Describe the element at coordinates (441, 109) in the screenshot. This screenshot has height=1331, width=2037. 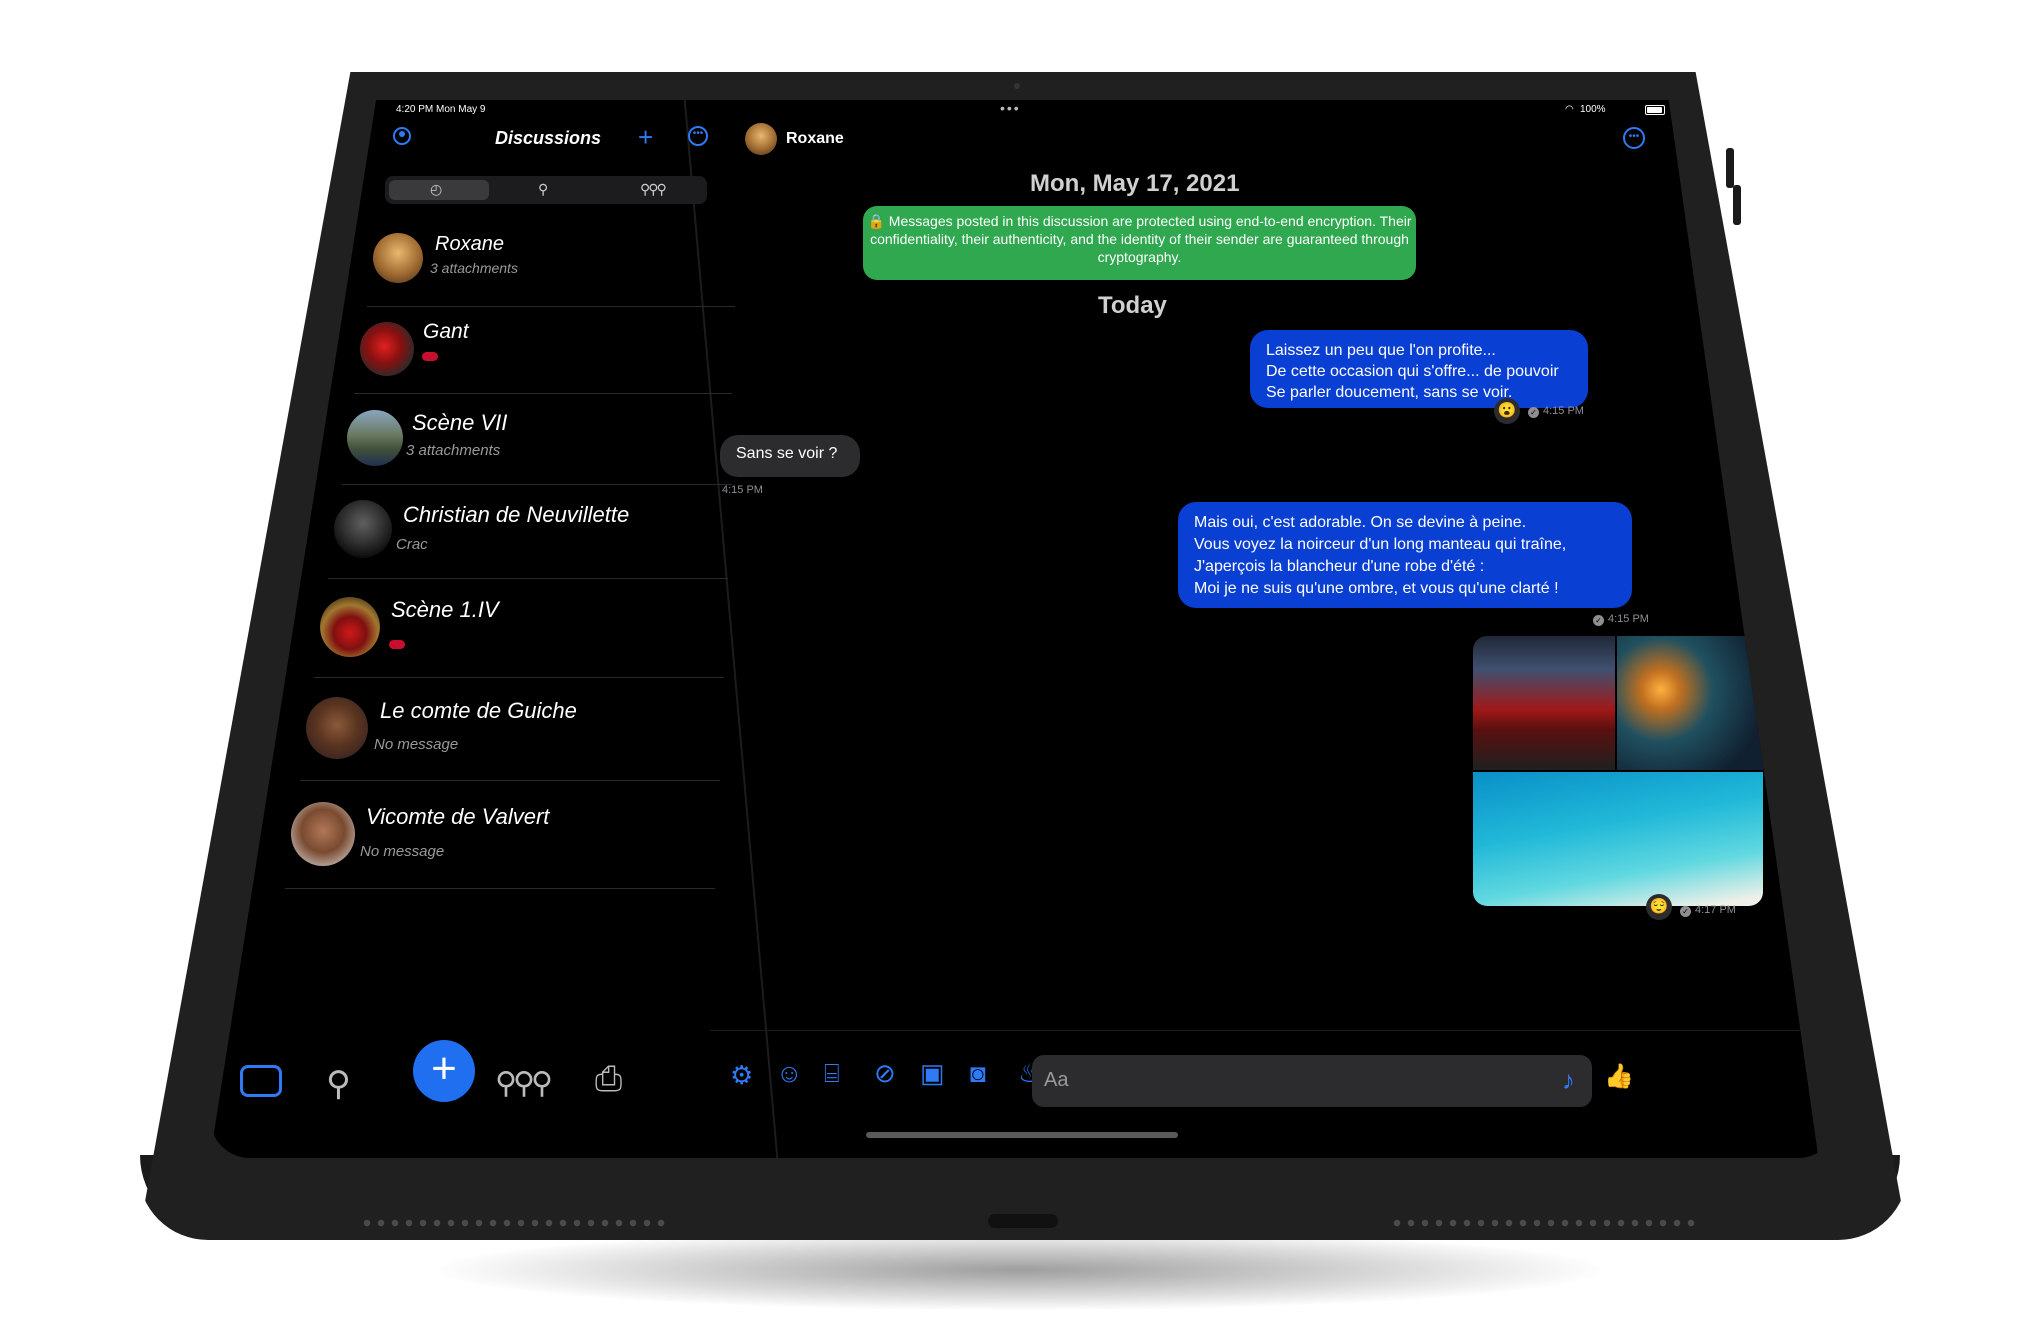
I see `status-time: 4:20 PM Mon May 9` at that location.